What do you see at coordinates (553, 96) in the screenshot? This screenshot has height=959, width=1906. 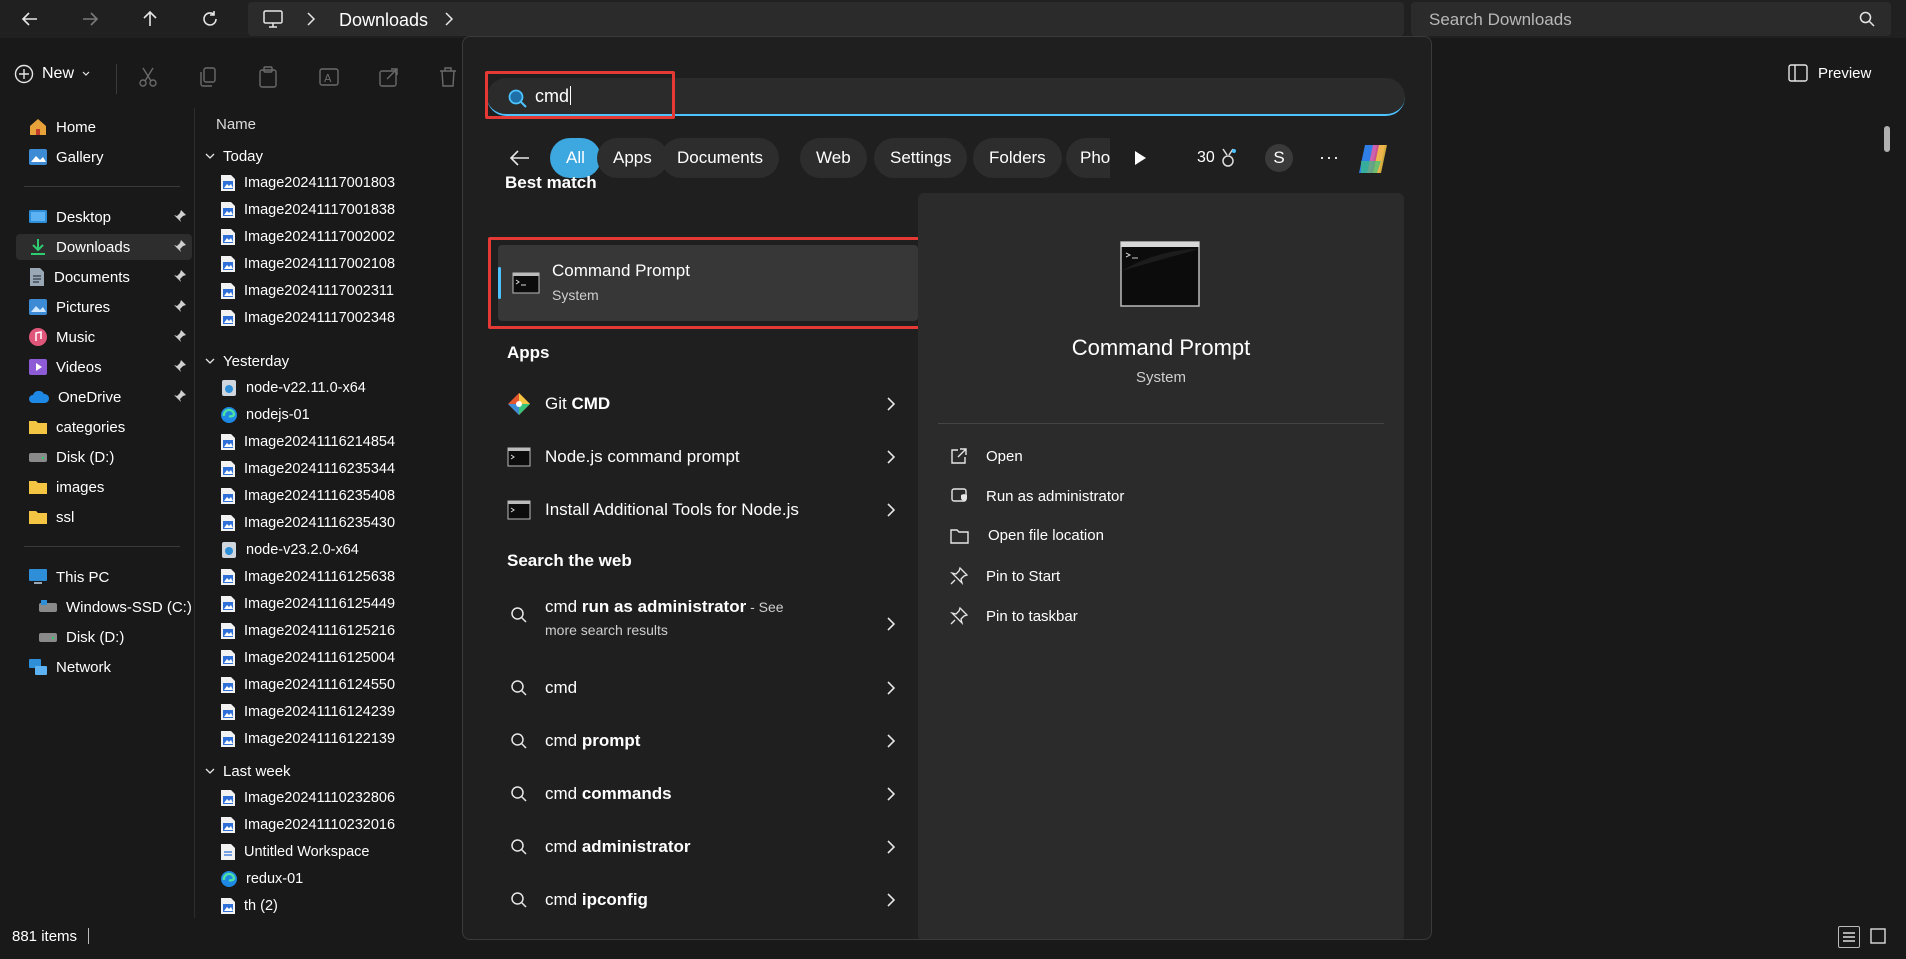 I see `search-query-text: cmd` at bounding box center [553, 96].